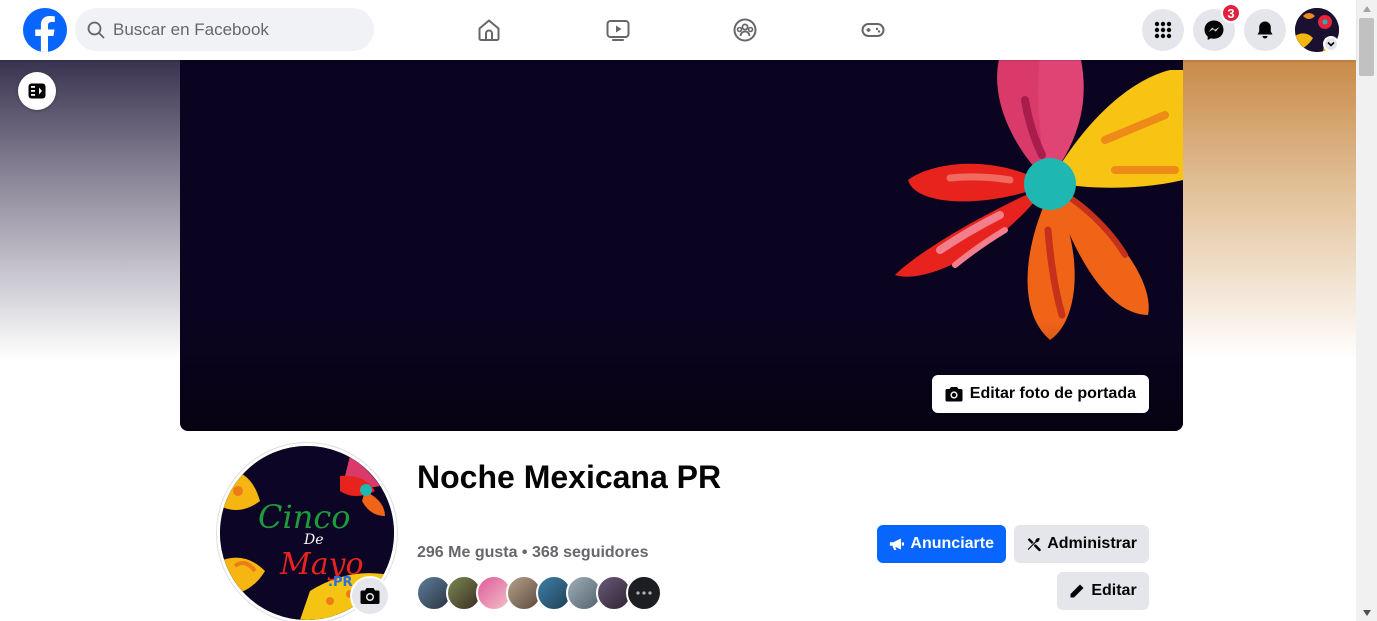 This screenshot has height=621, width=1377. I want to click on video-icon, so click(618, 30).